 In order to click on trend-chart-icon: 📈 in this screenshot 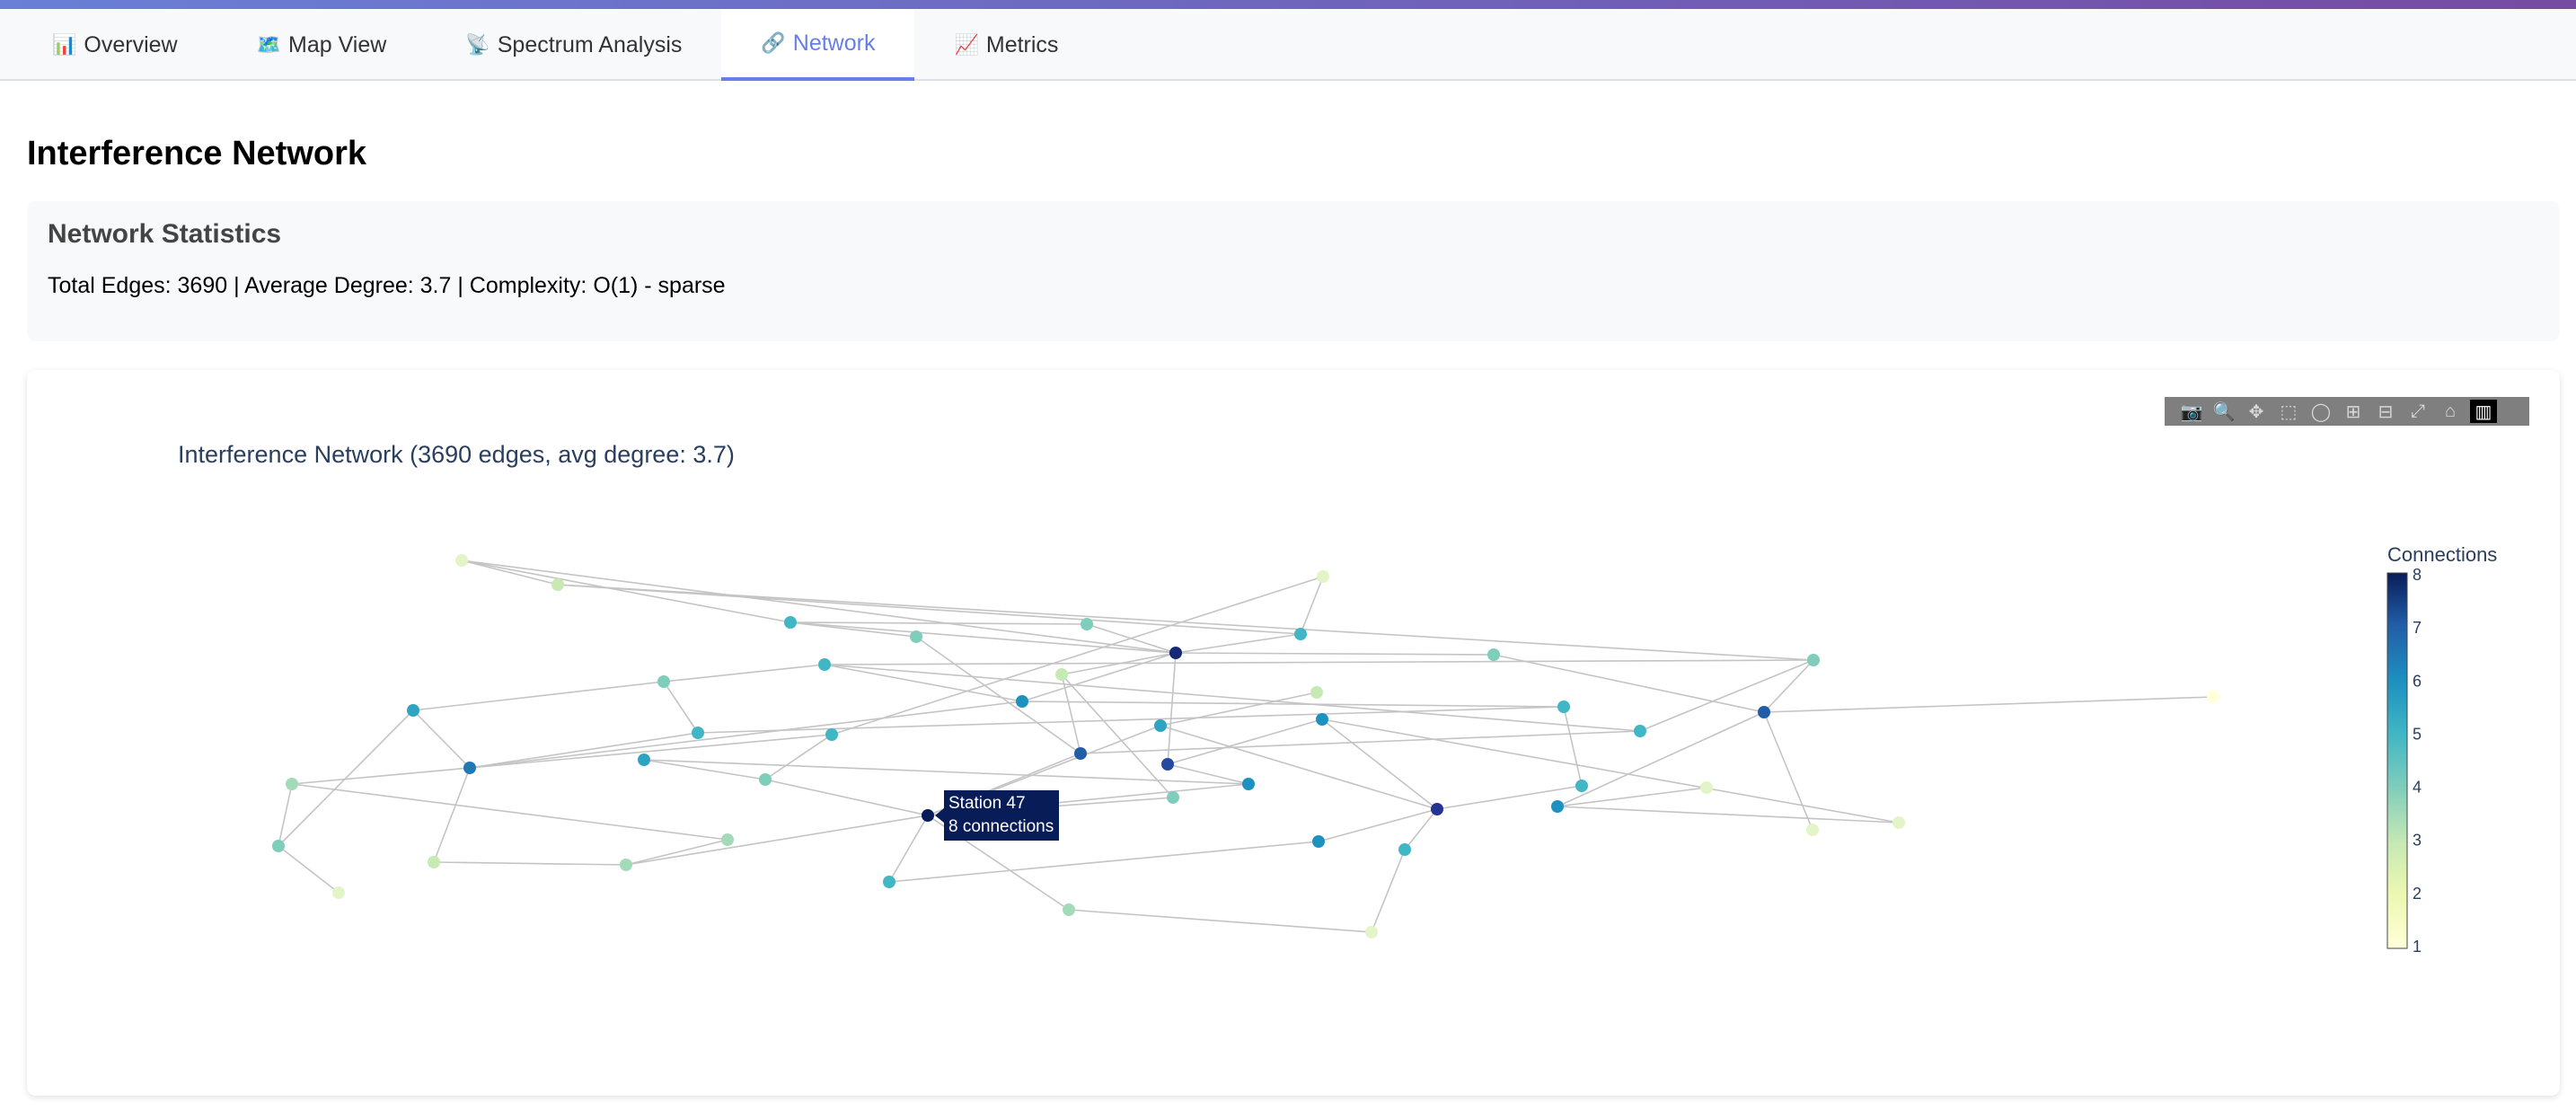, I will do `click(966, 44)`.